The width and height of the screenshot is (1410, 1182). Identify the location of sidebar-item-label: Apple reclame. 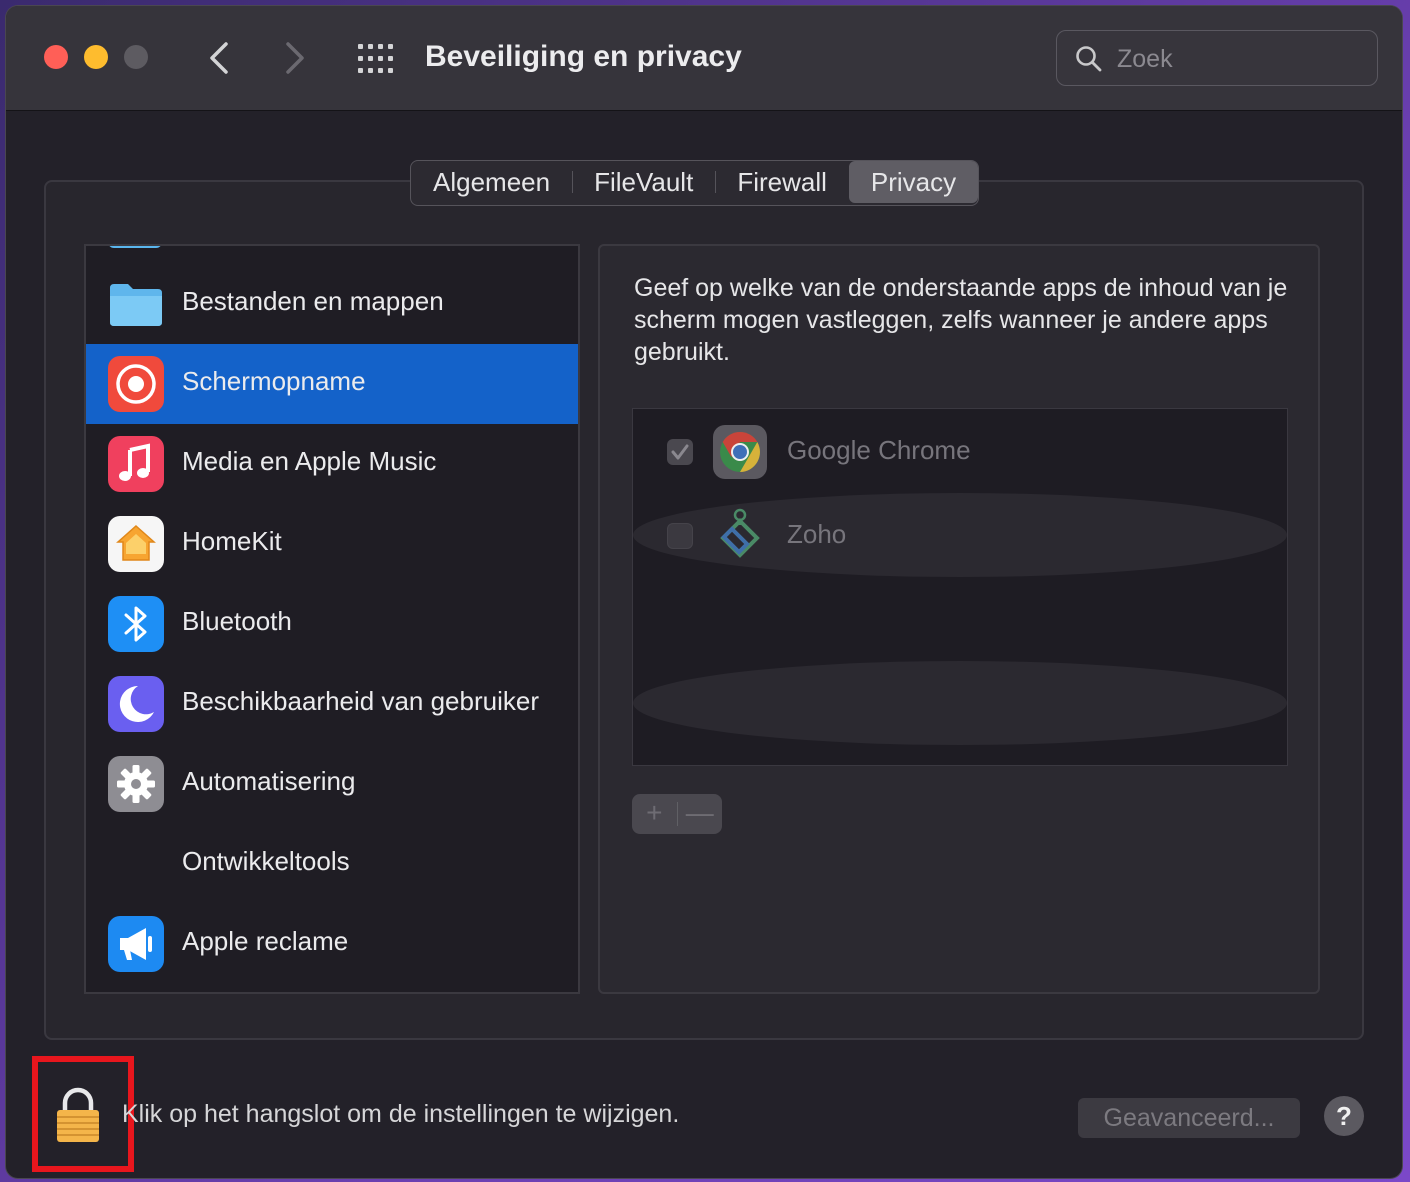
(265, 941).